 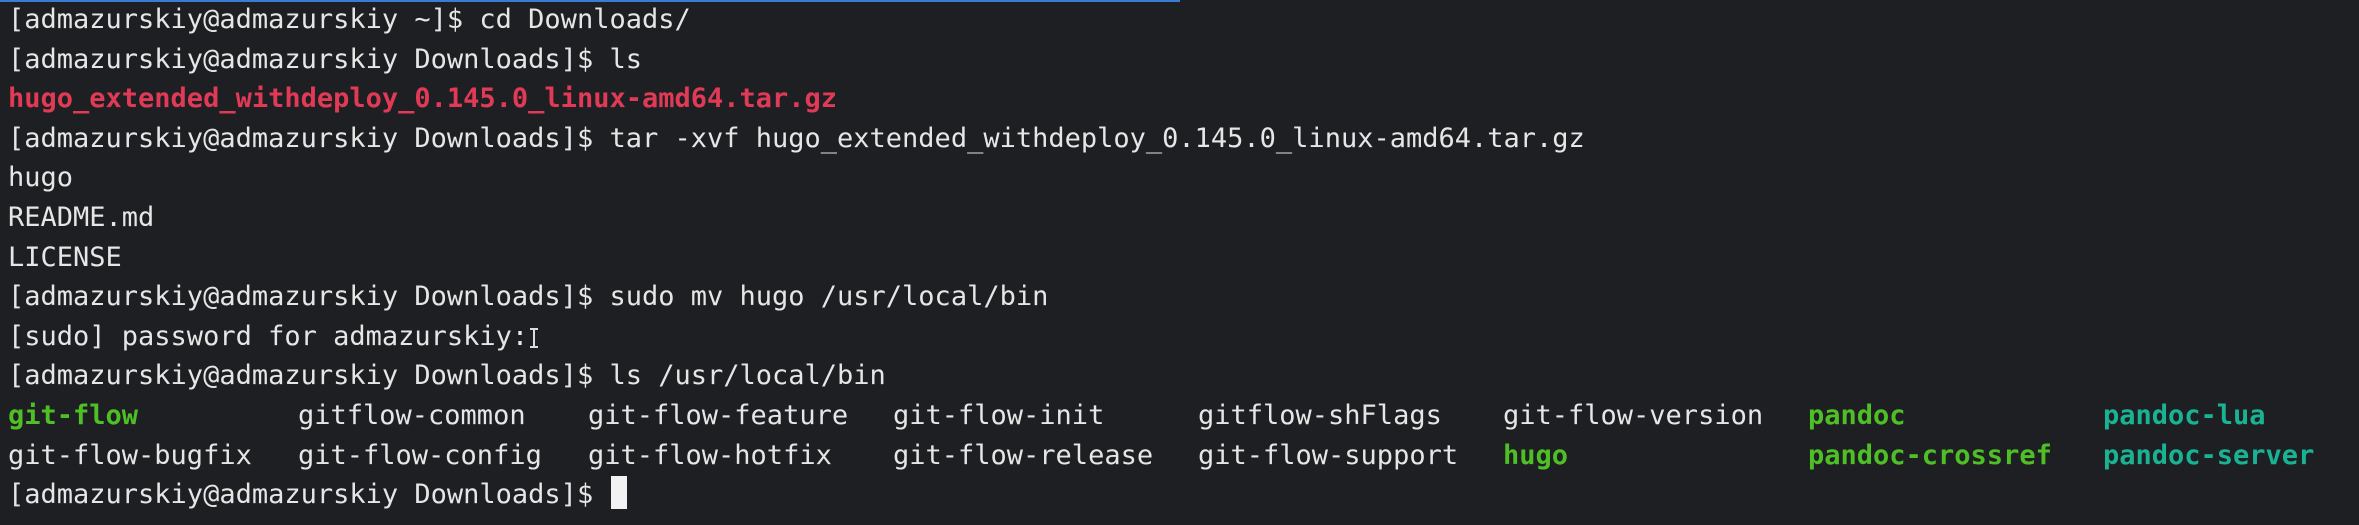 I want to click on text-cursor-icon, so click(x=534, y=338).